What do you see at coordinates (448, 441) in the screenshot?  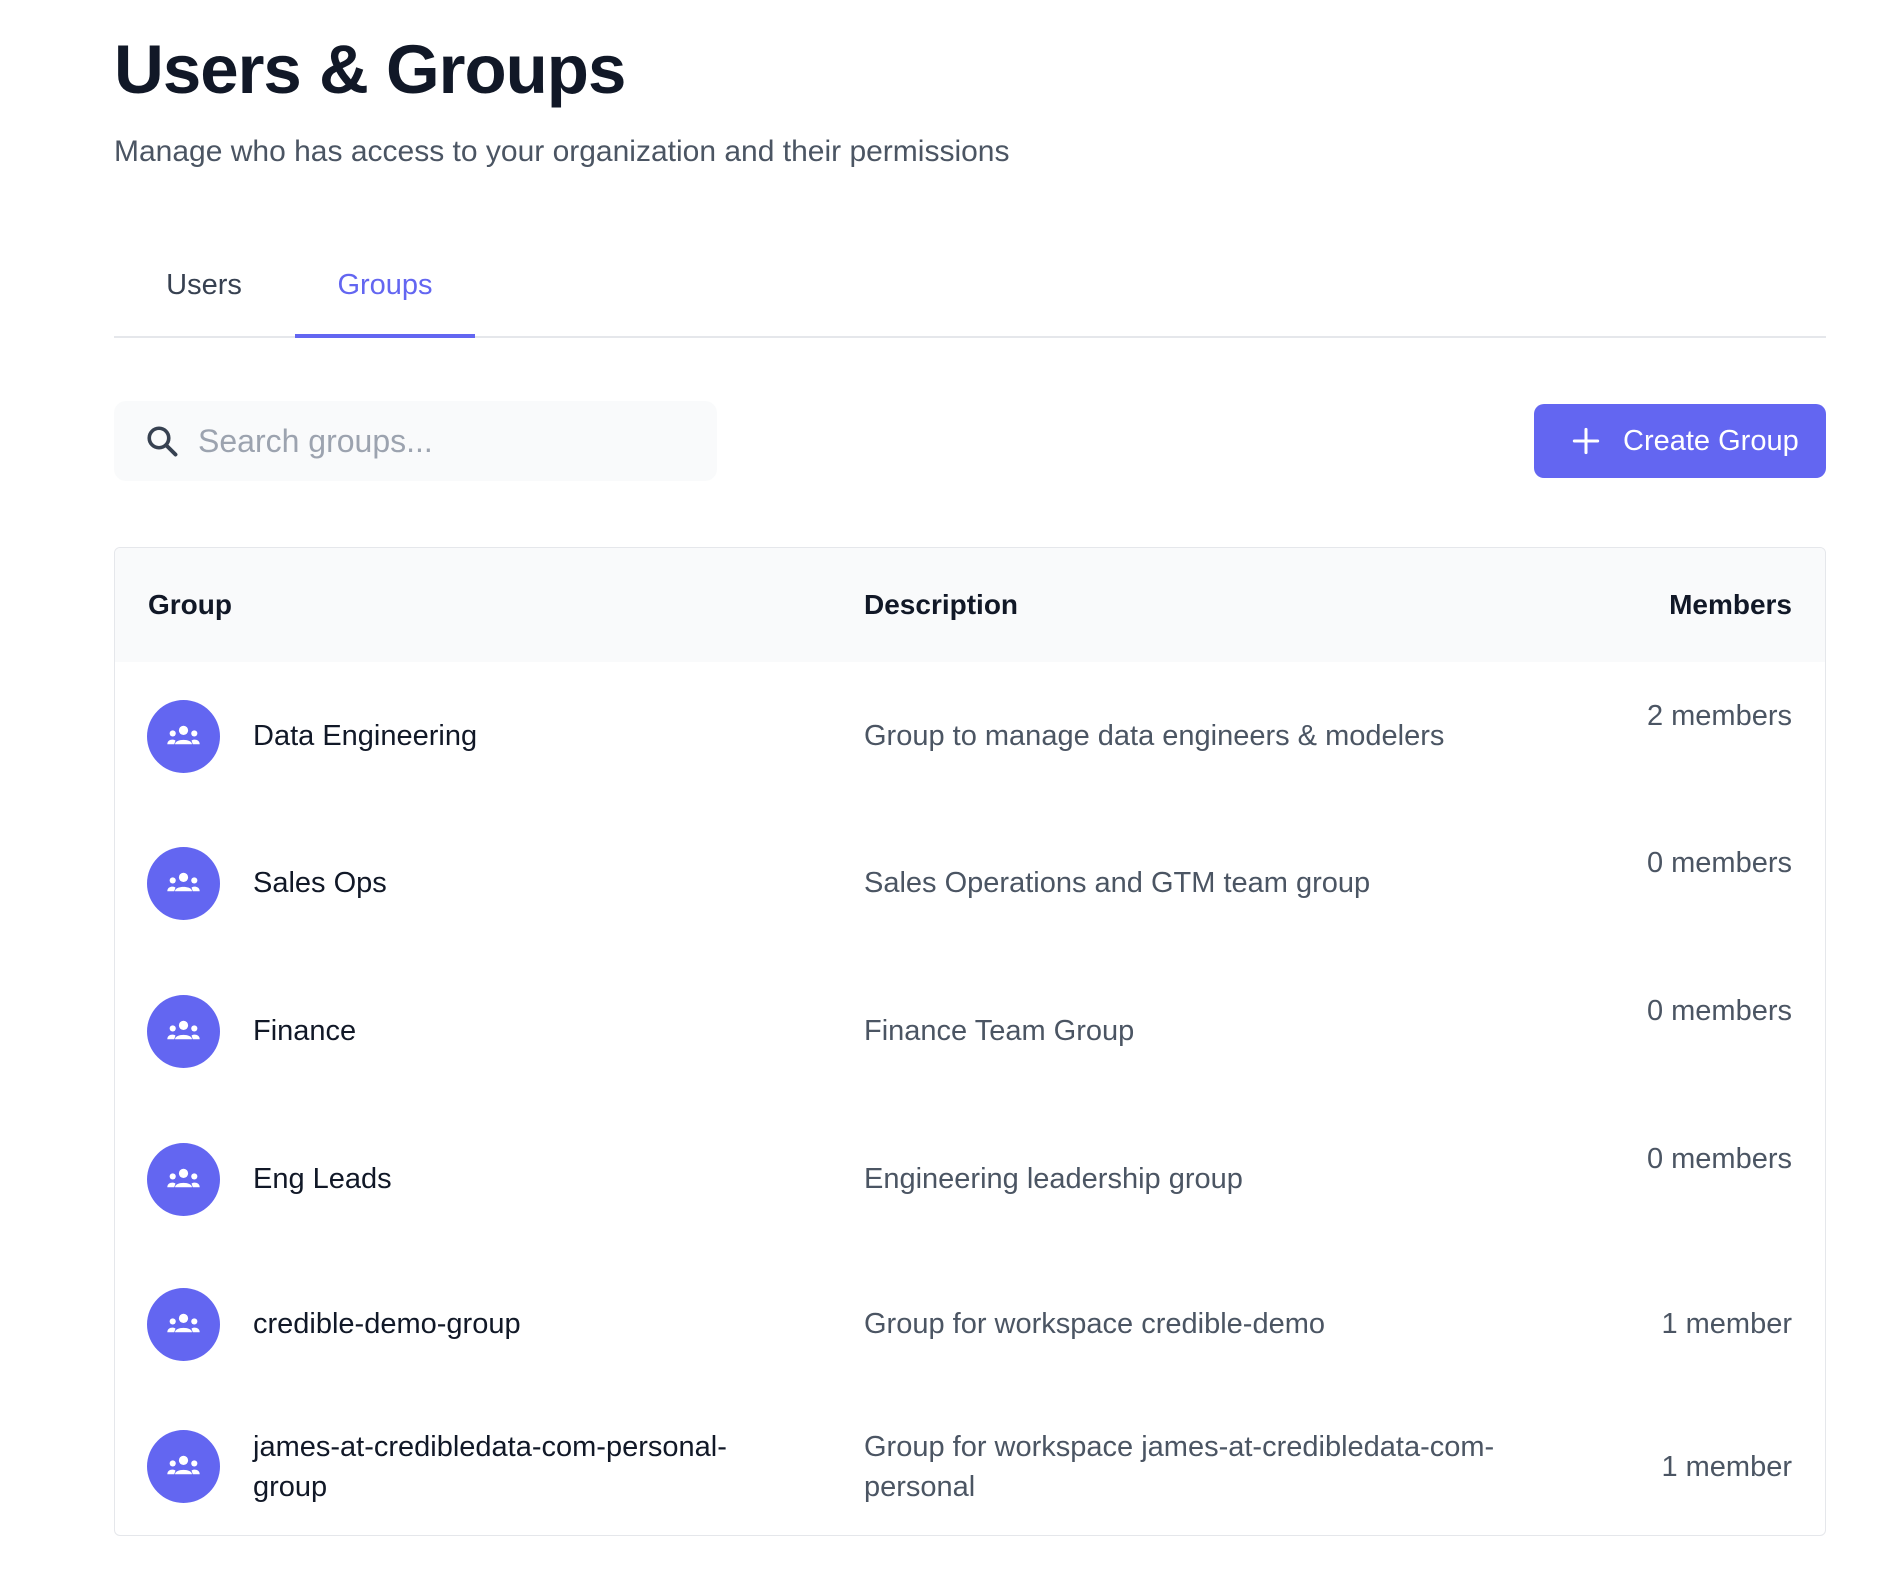 I see `search-input` at bounding box center [448, 441].